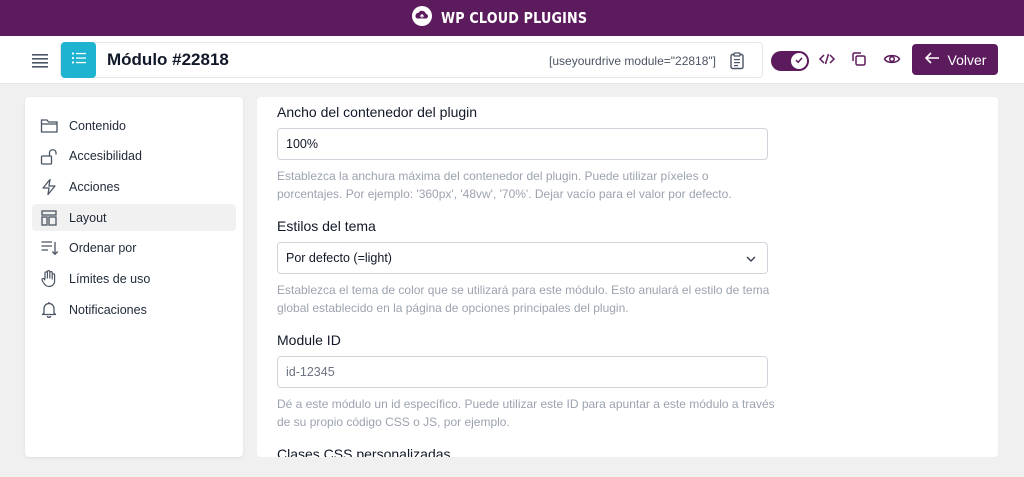 The height and width of the screenshot is (477, 1024). What do you see at coordinates (103, 248) in the screenshot?
I see `sidebar-item-label: Ordenar por` at bounding box center [103, 248].